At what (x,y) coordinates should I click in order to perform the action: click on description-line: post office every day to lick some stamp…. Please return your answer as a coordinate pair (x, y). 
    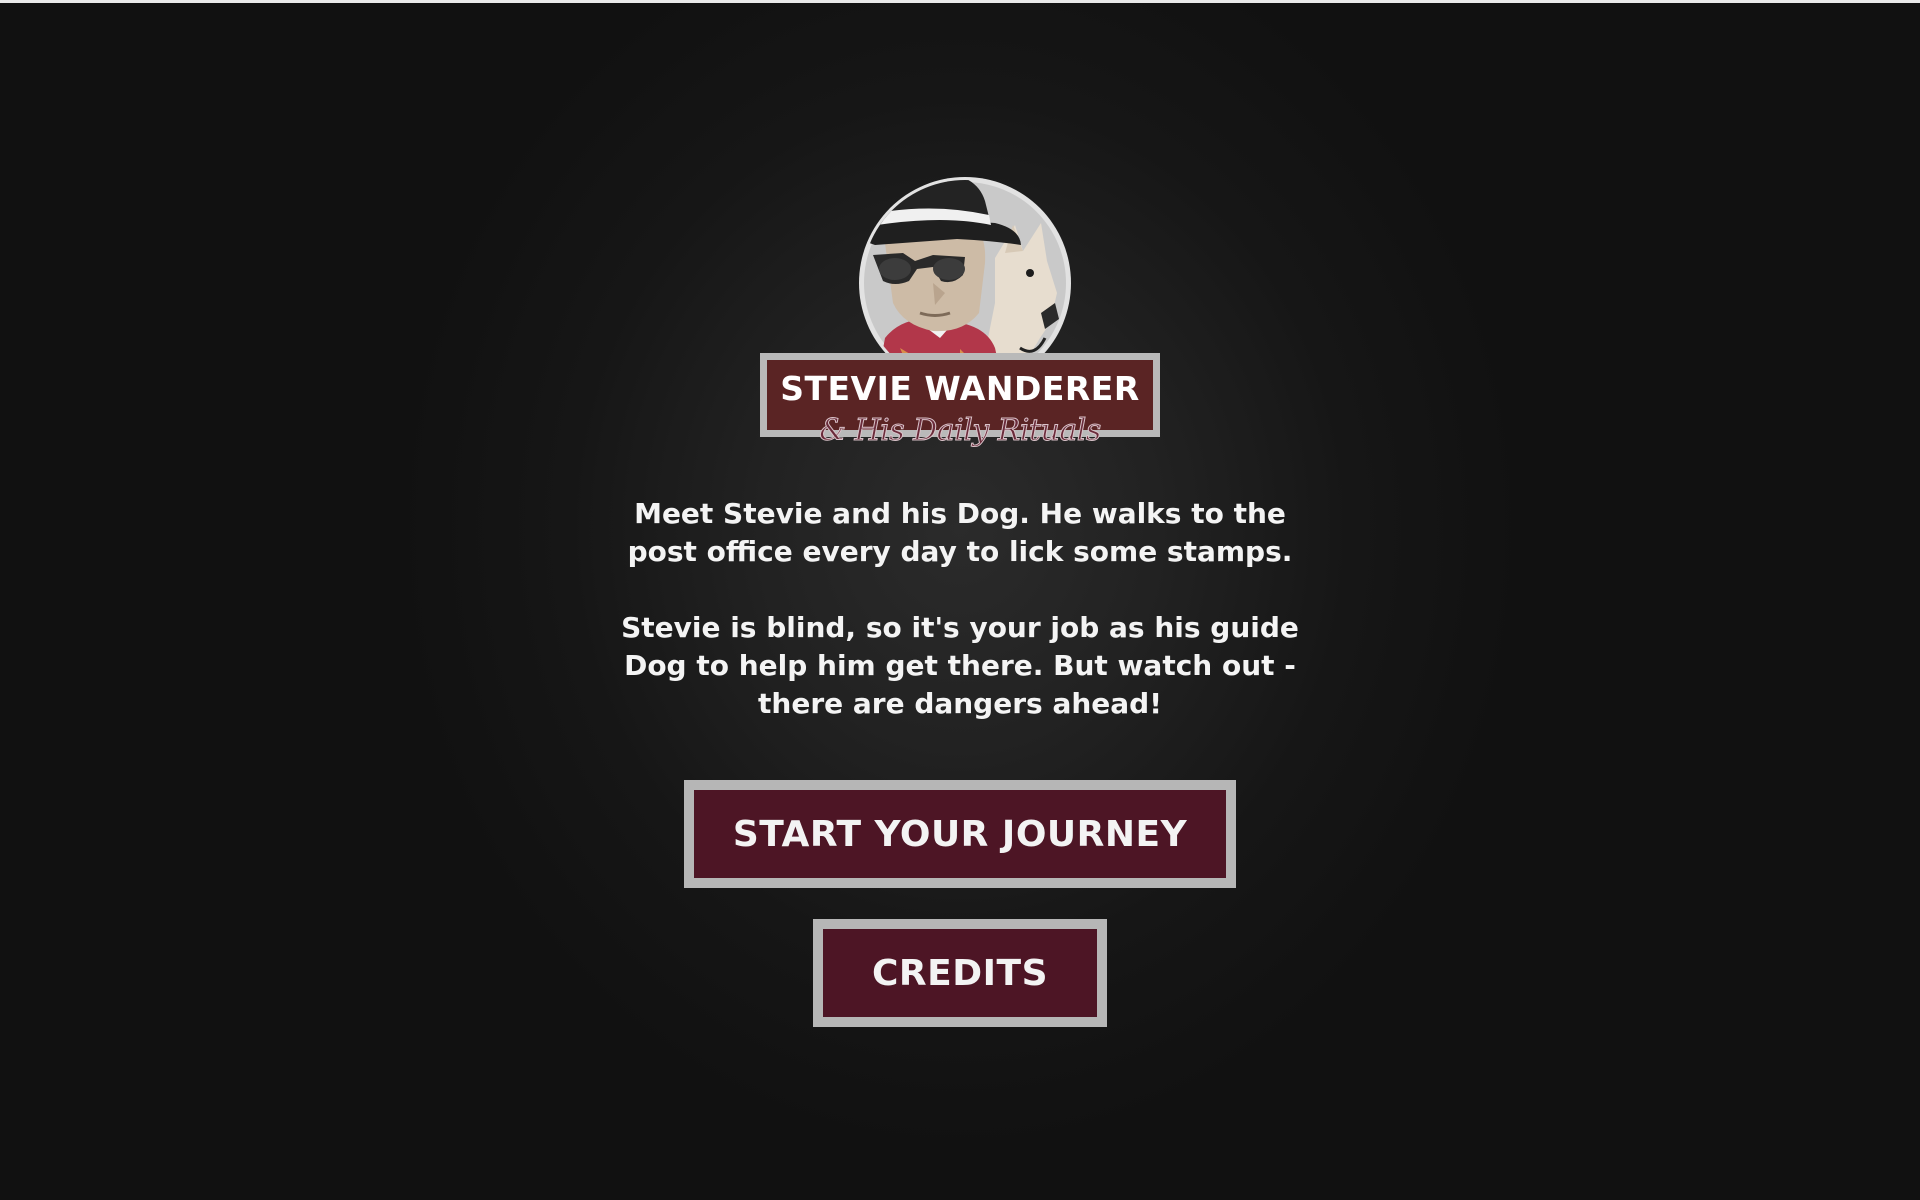
    Looking at the image, I should click on (960, 551).